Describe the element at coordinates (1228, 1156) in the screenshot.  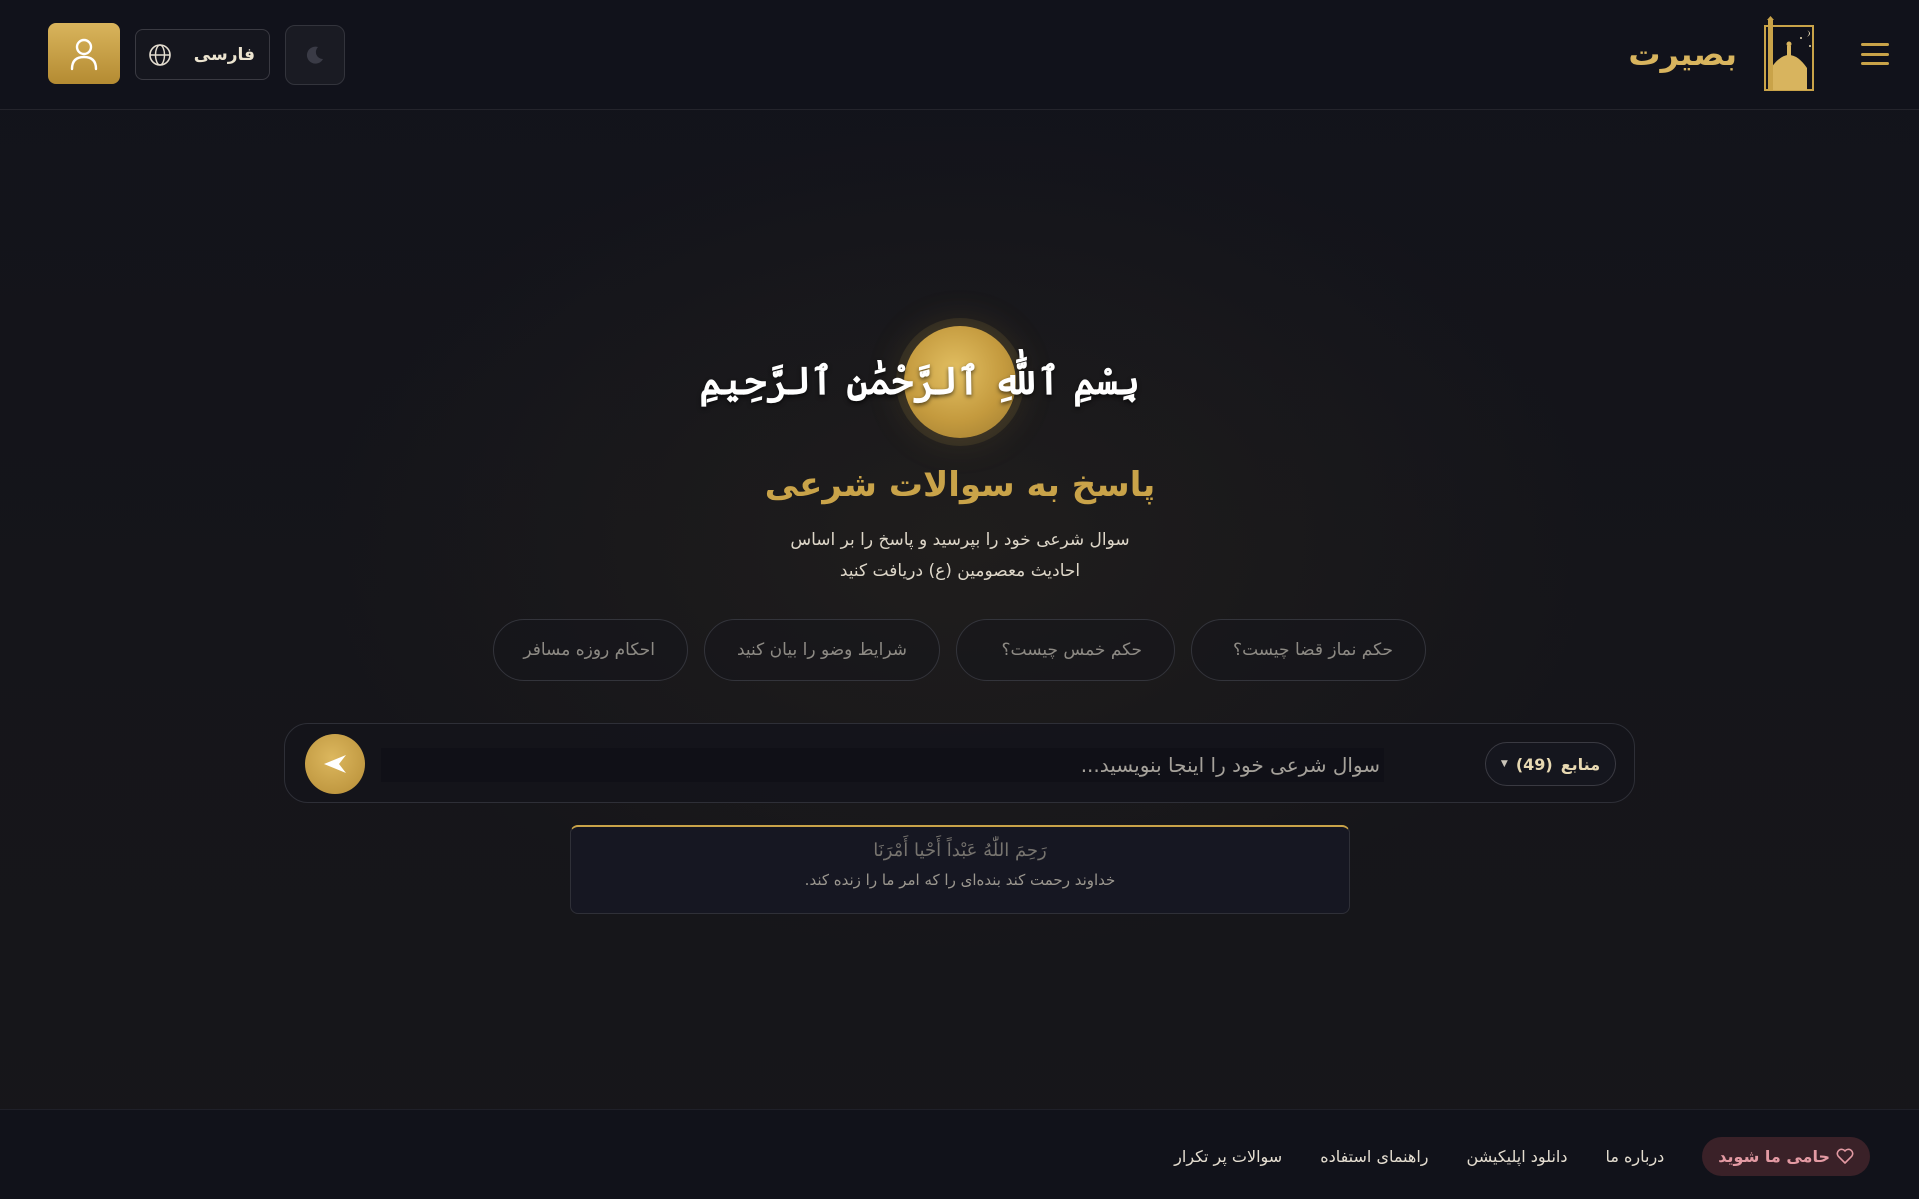
I see `footer-link-faq: سوالات پر تکرار` at that location.